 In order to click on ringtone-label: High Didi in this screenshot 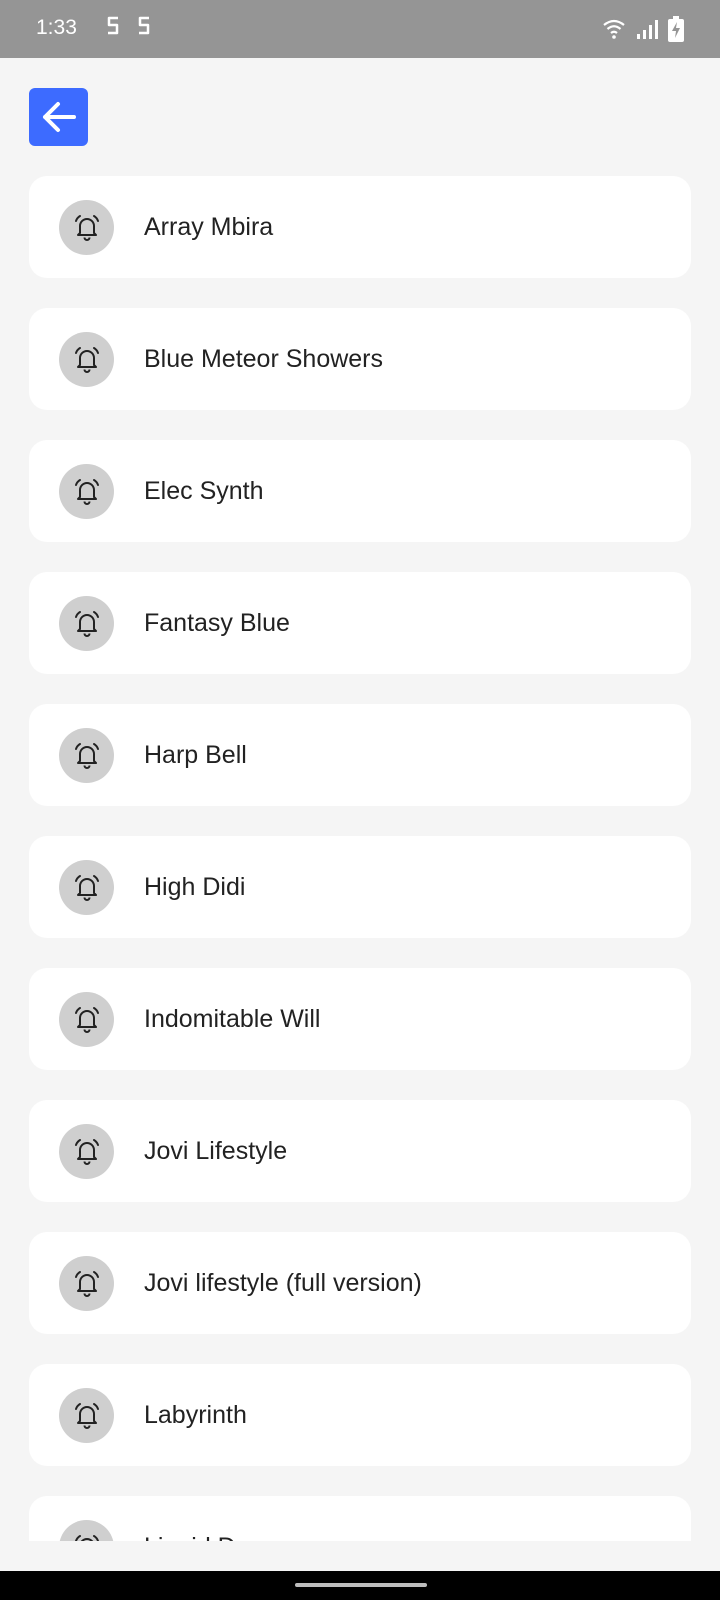, I will do `click(195, 887)`.